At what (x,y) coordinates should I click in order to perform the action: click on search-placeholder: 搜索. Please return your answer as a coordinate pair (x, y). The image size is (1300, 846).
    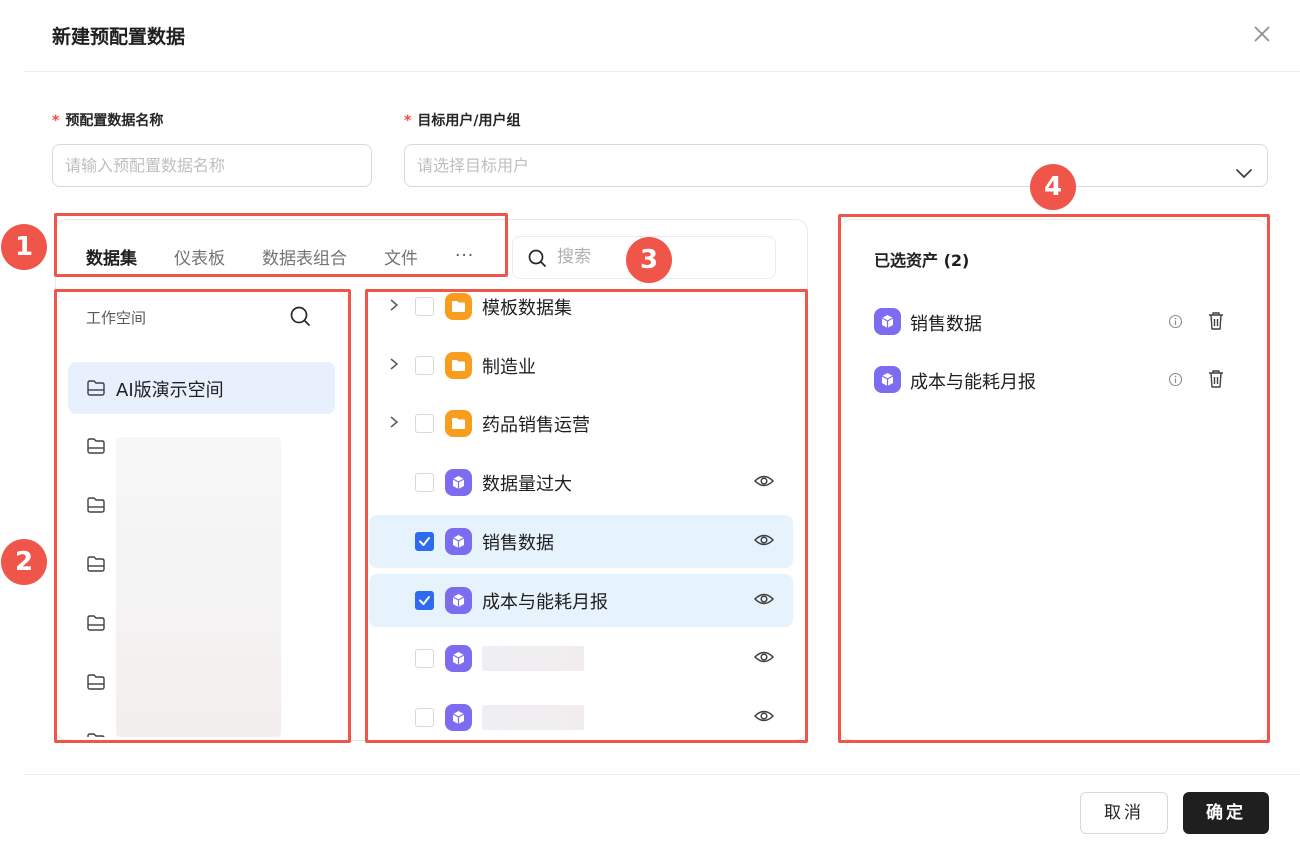
    Looking at the image, I should click on (574, 257).